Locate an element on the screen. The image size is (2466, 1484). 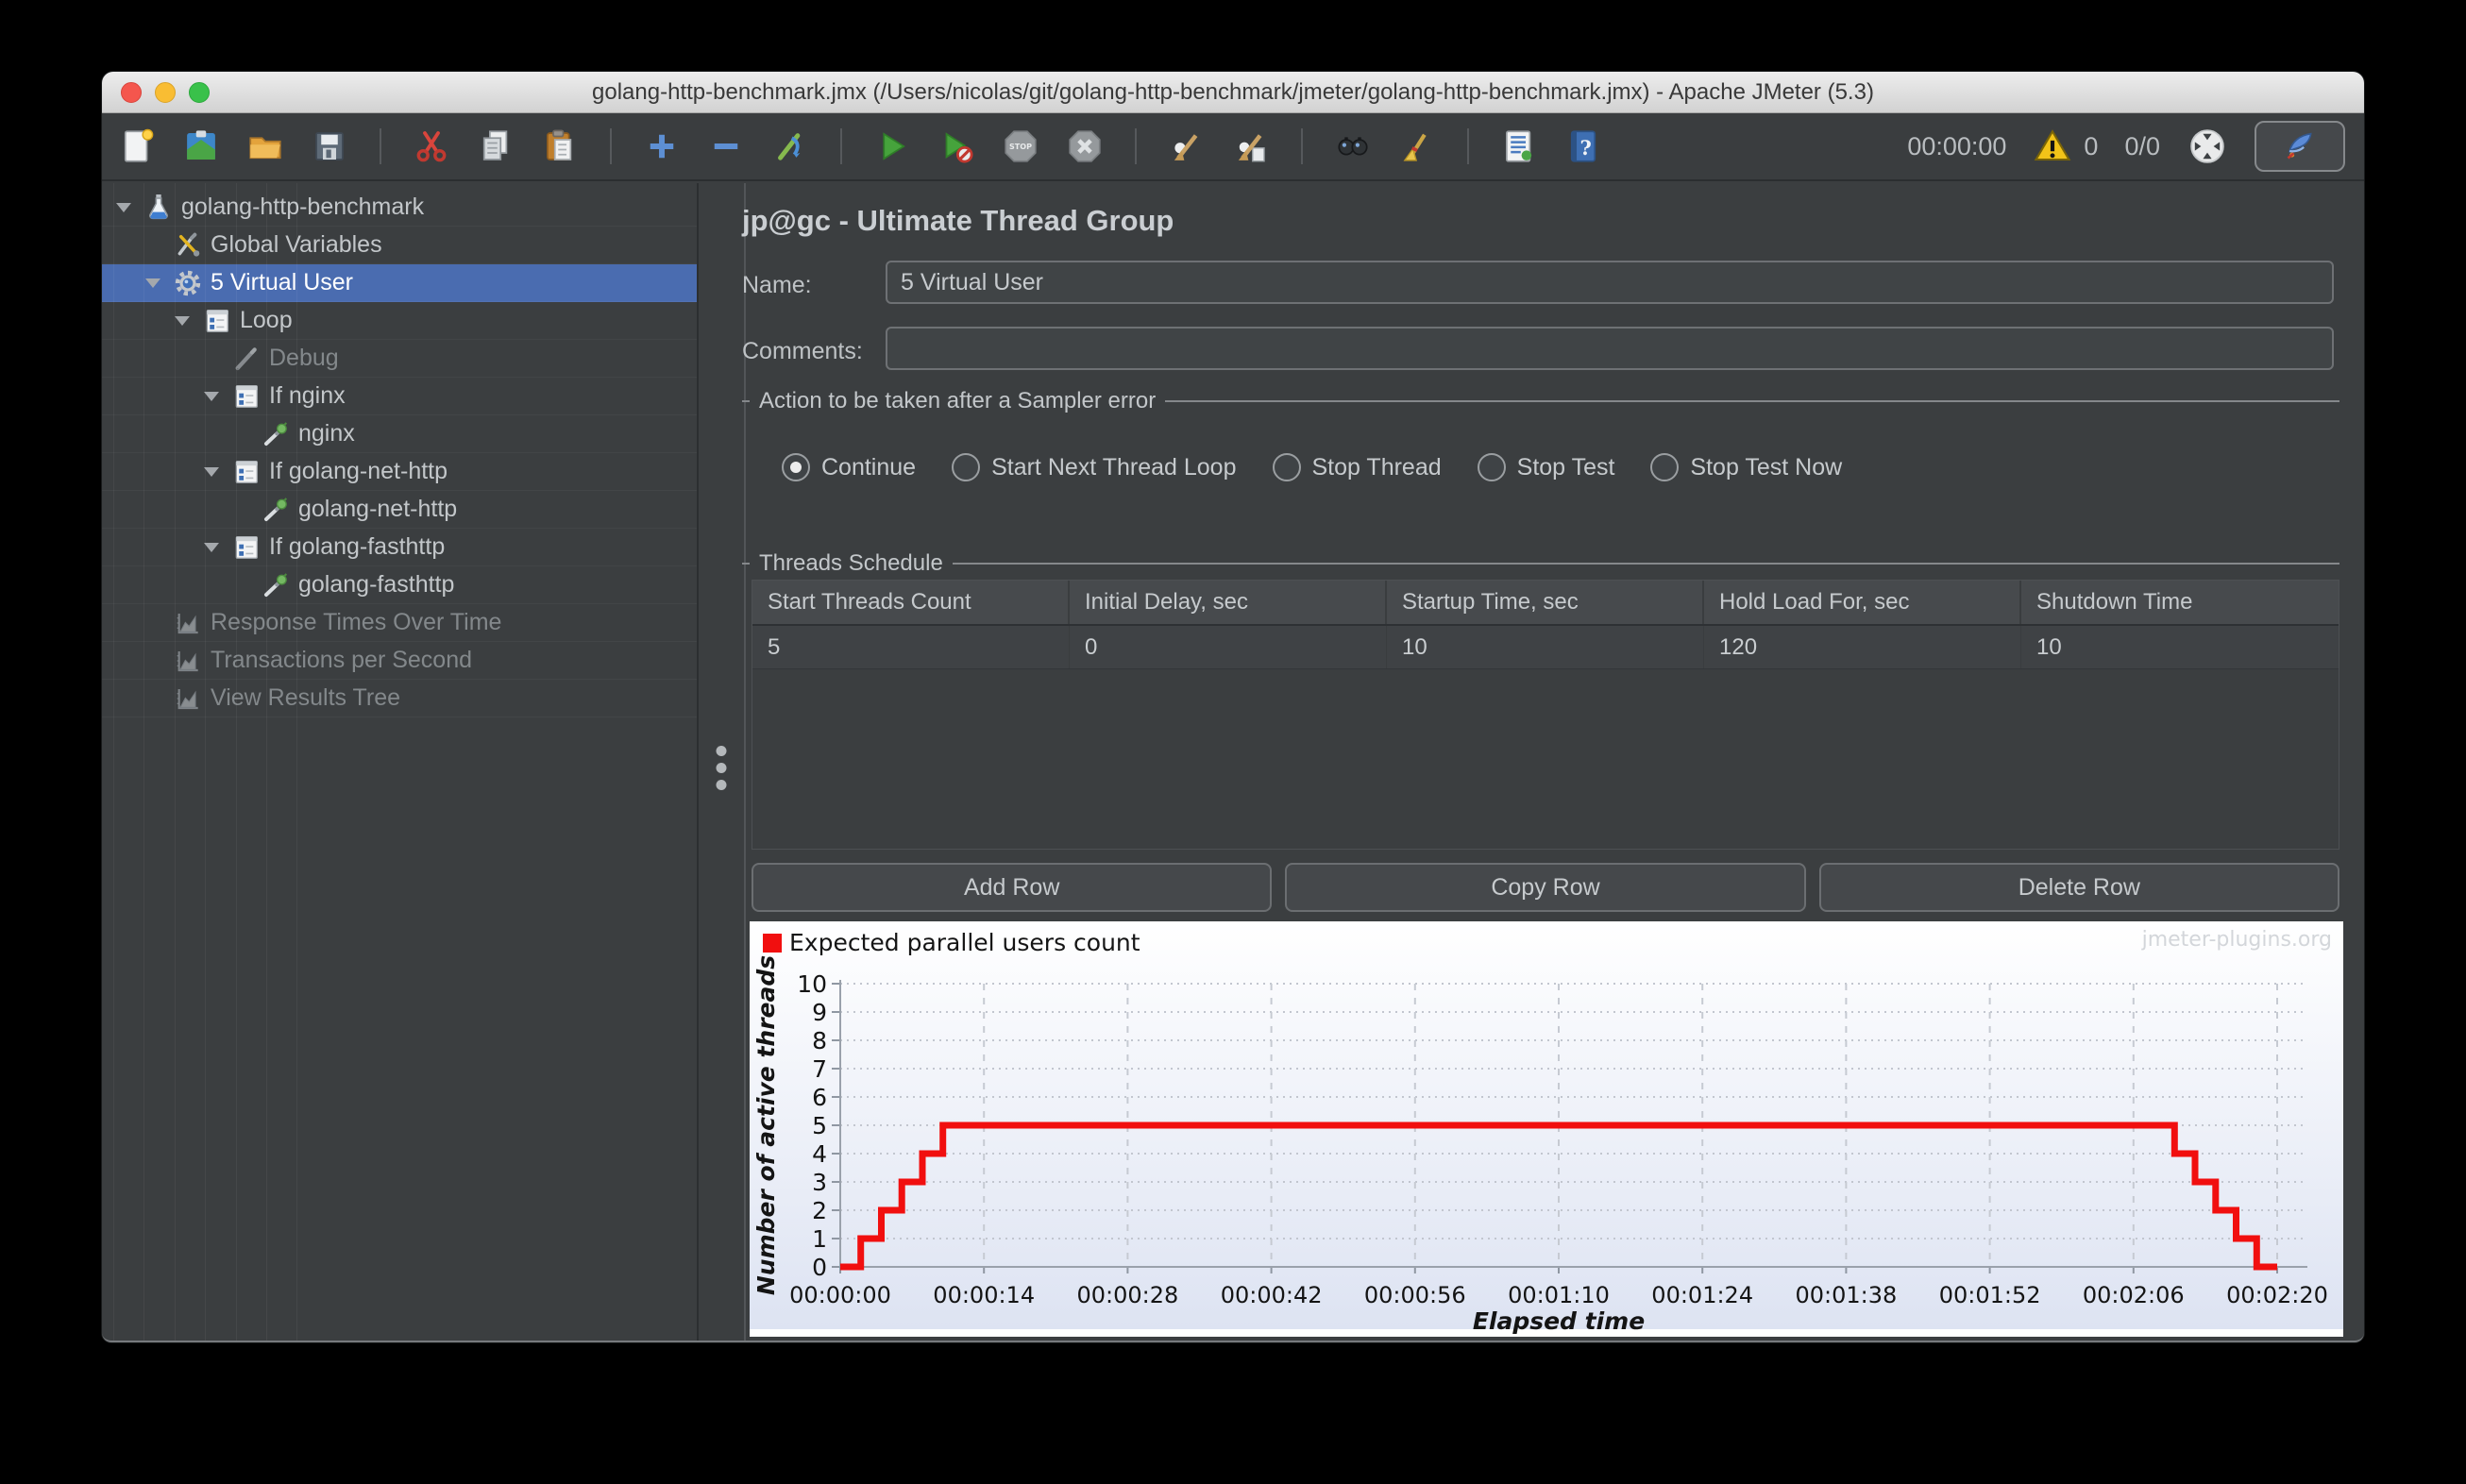
tree-item-label: 5 Virtual User is located at coordinates (282, 282).